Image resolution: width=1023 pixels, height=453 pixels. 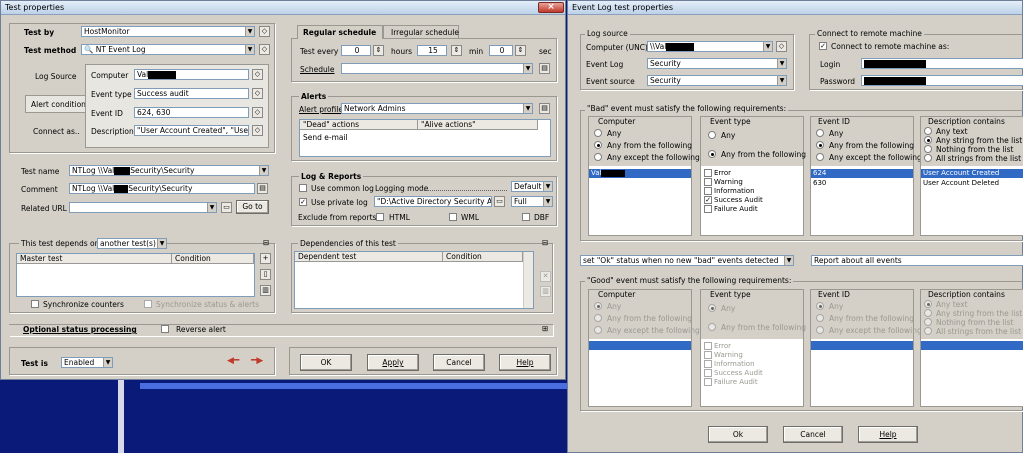 I want to click on logging-mode-select: Default ▼, so click(x=532, y=186).